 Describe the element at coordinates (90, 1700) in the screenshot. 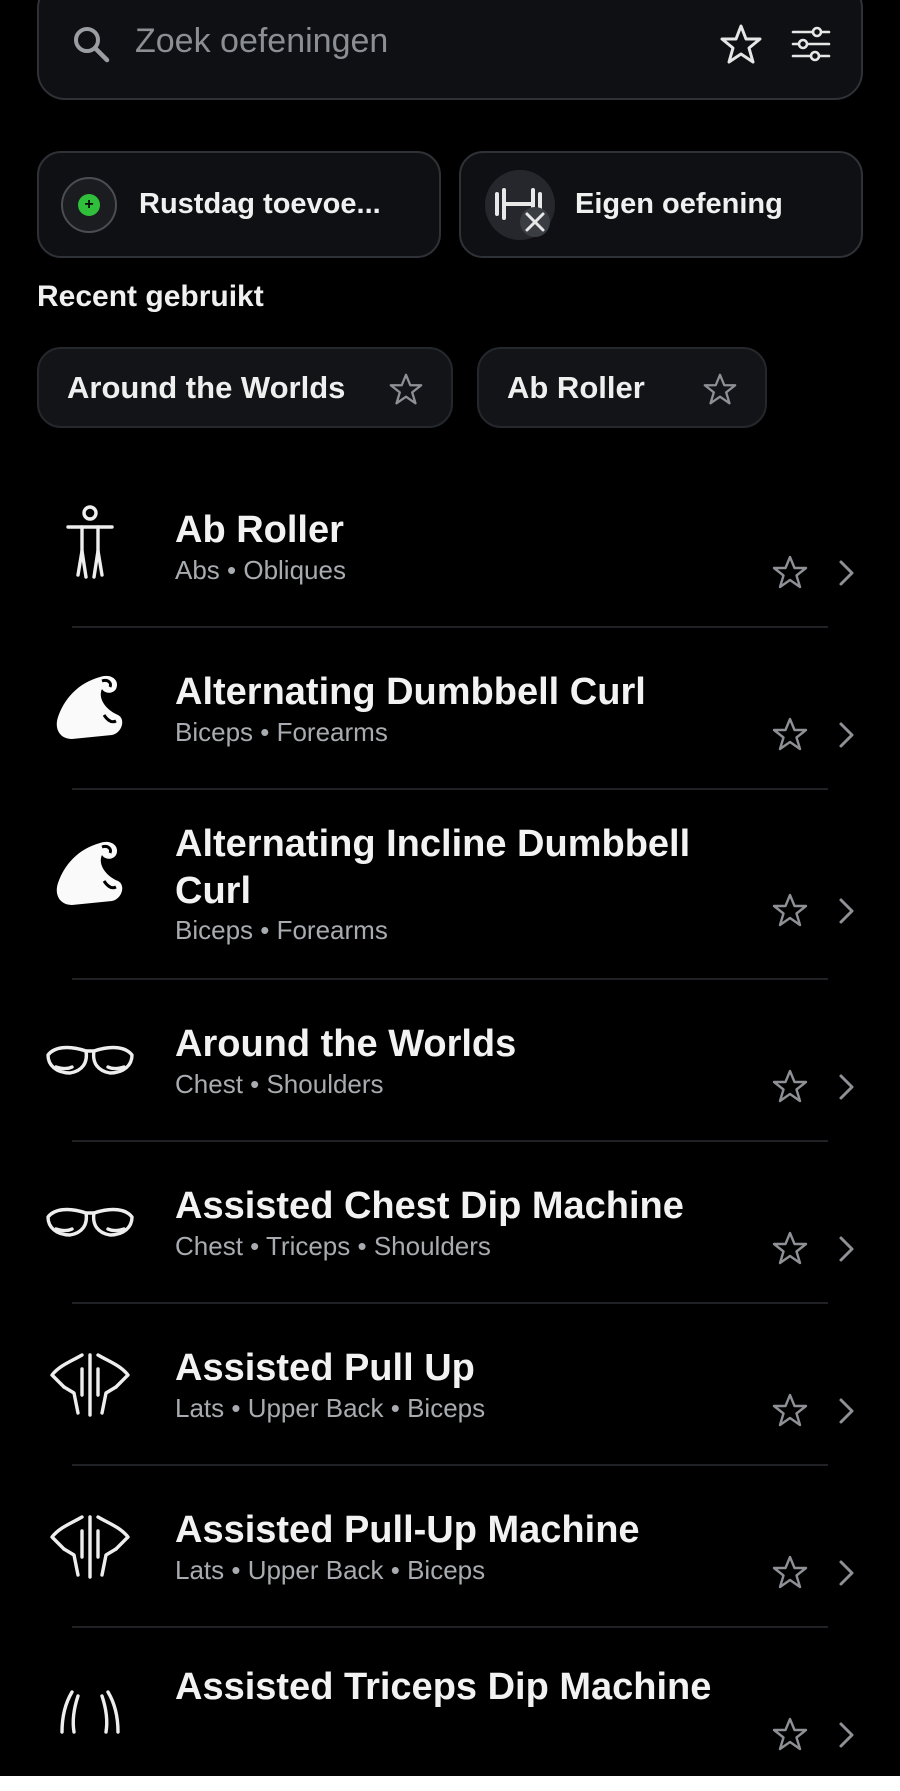

I see `triceps-icon` at that location.